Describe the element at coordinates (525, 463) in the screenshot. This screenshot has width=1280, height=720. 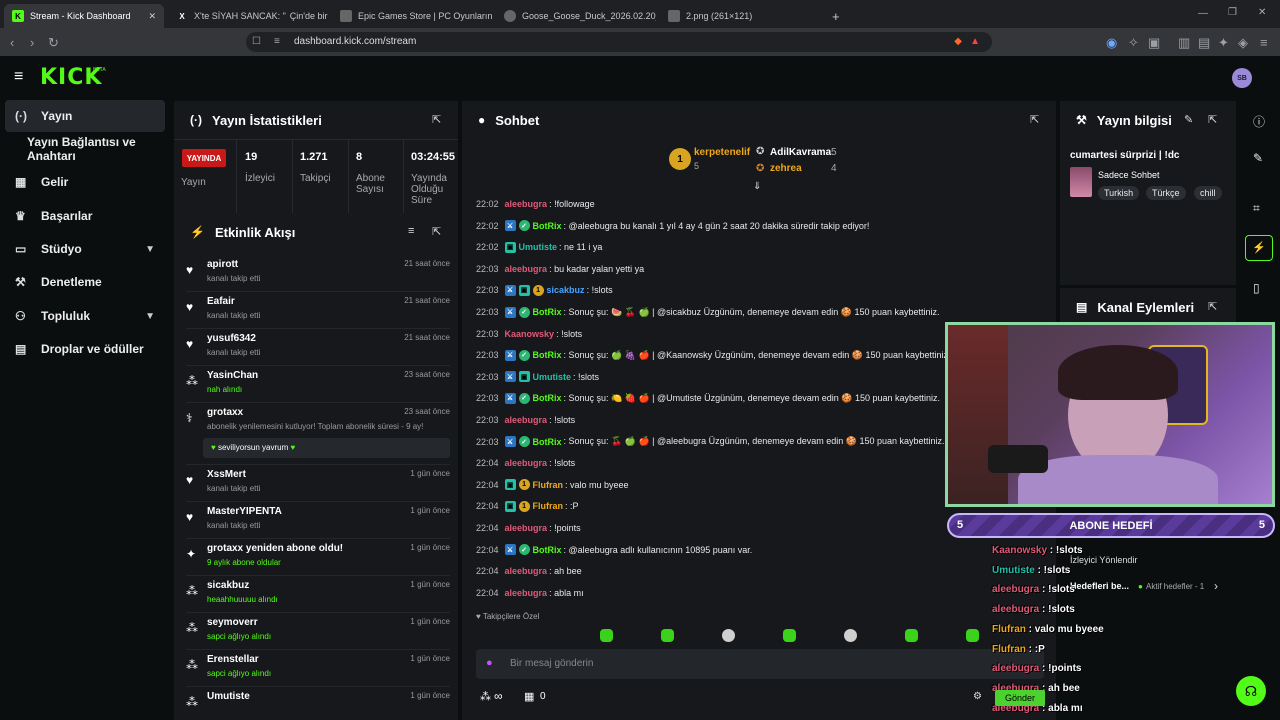
I see `chat-message: 22:04 aleebugra: !slots` at that location.